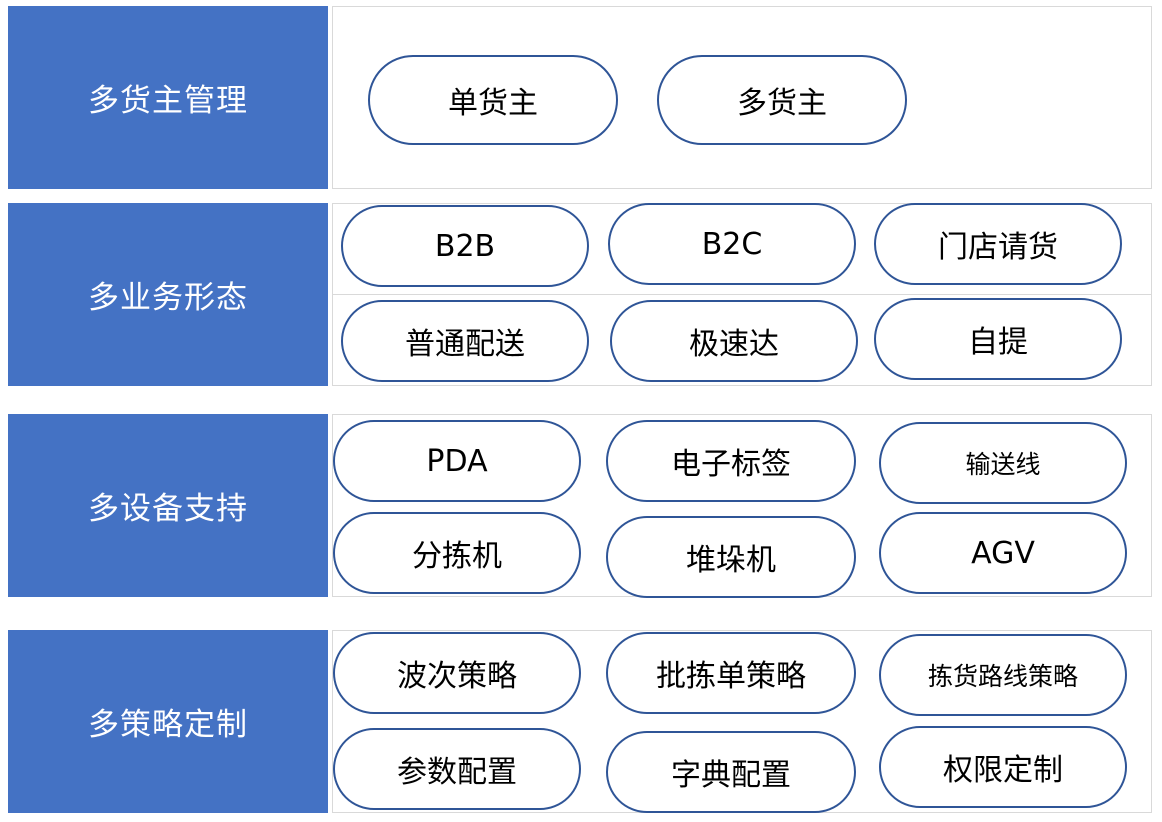  Describe the element at coordinates (465, 246) in the screenshot. I see `option-b2b: B2B` at that location.